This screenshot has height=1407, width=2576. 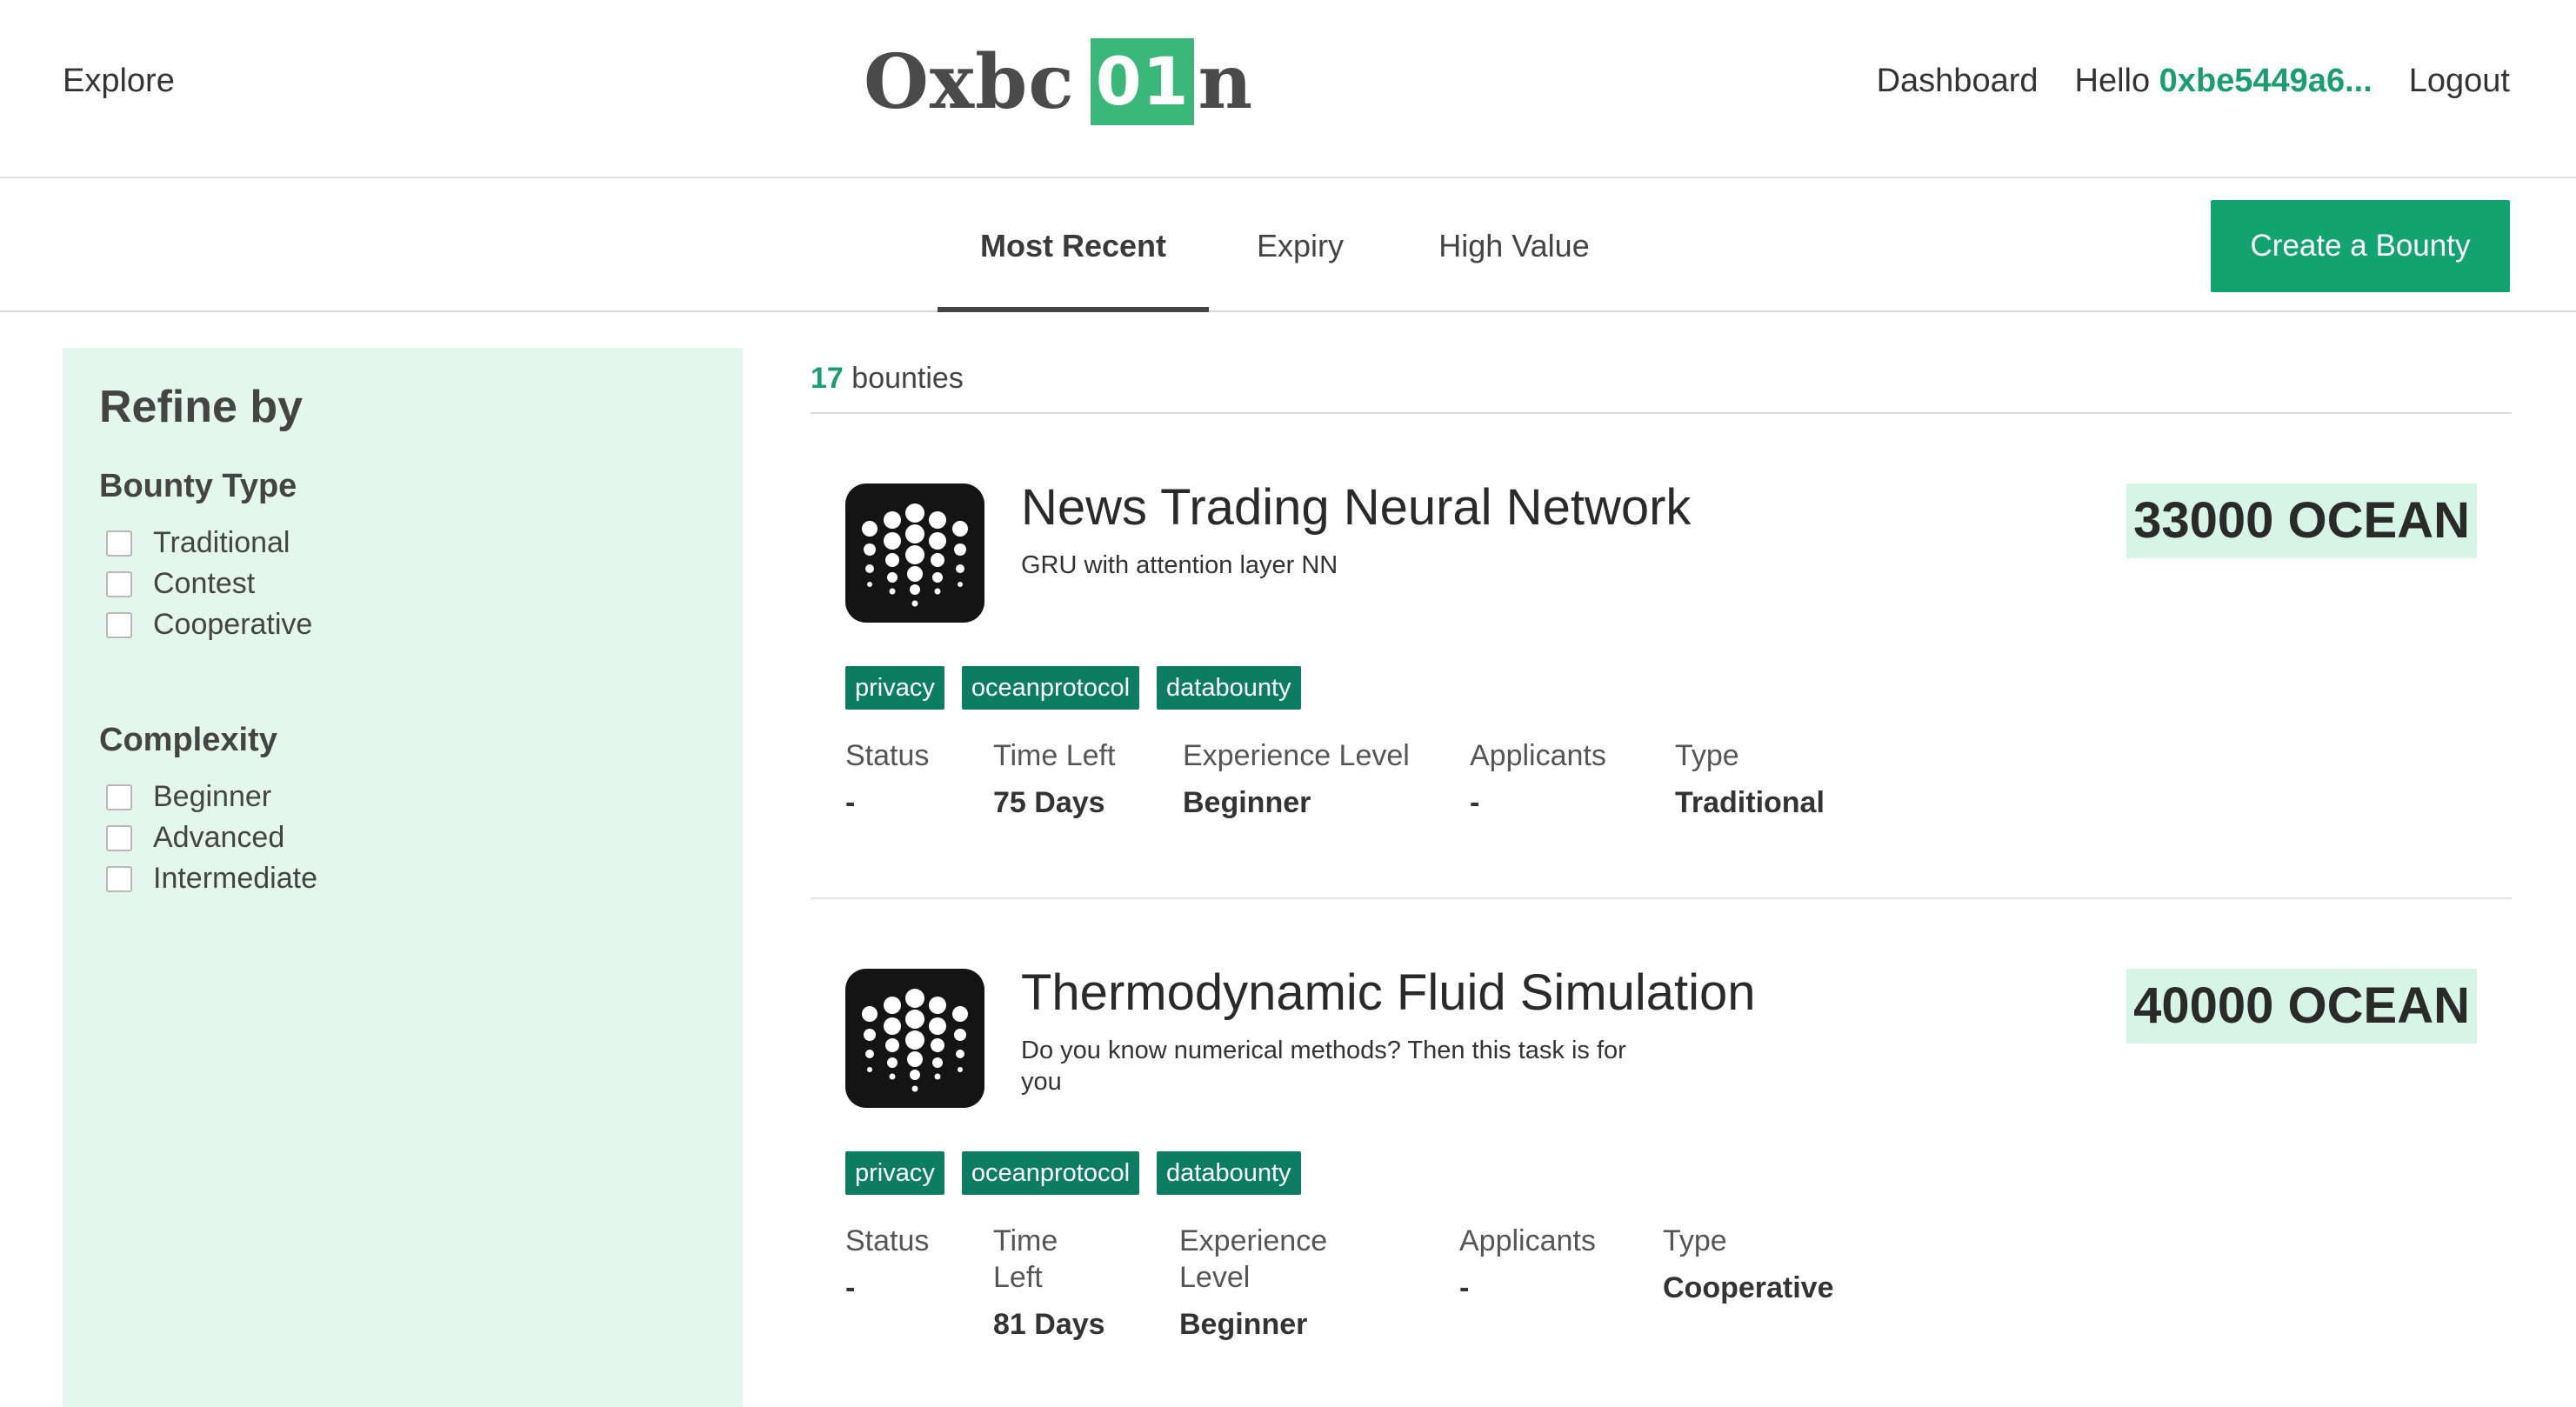 I want to click on bounty-title: Thermodynamic Fluid Simulation, so click(x=1388, y=993).